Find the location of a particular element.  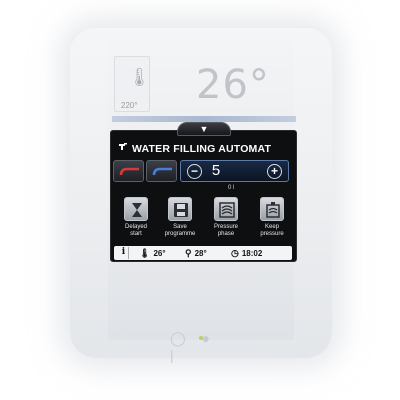

unit-label: 0 l is located at coordinates (231, 188).